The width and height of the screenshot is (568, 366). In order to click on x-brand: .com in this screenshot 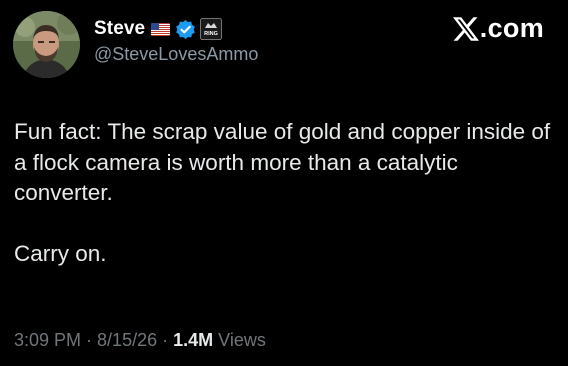, I will do `click(498, 28)`.